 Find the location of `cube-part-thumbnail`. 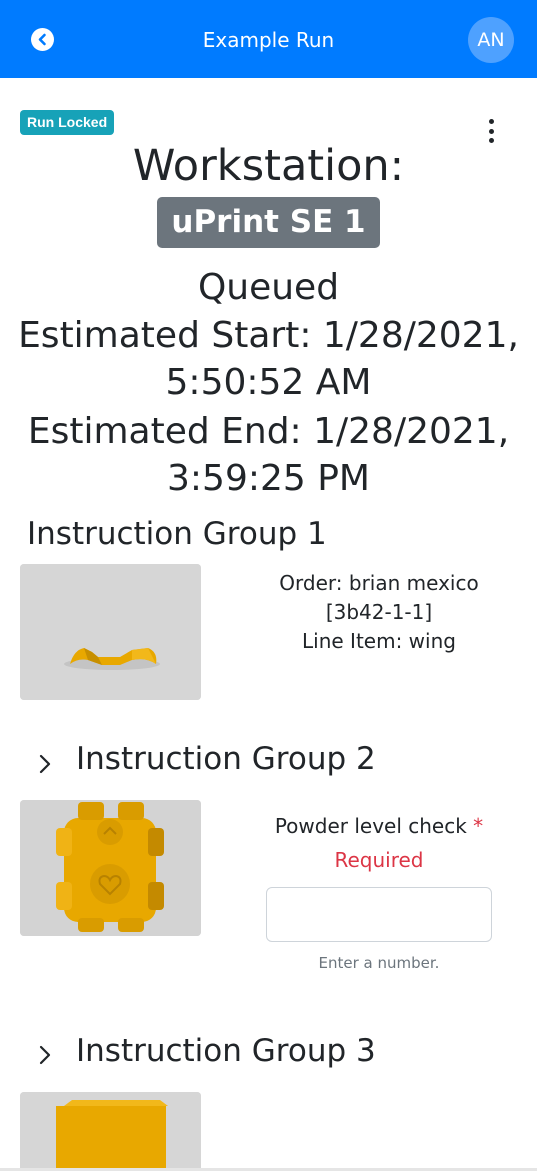

cube-part-thumbnail is located at coordinates (110, 1131).